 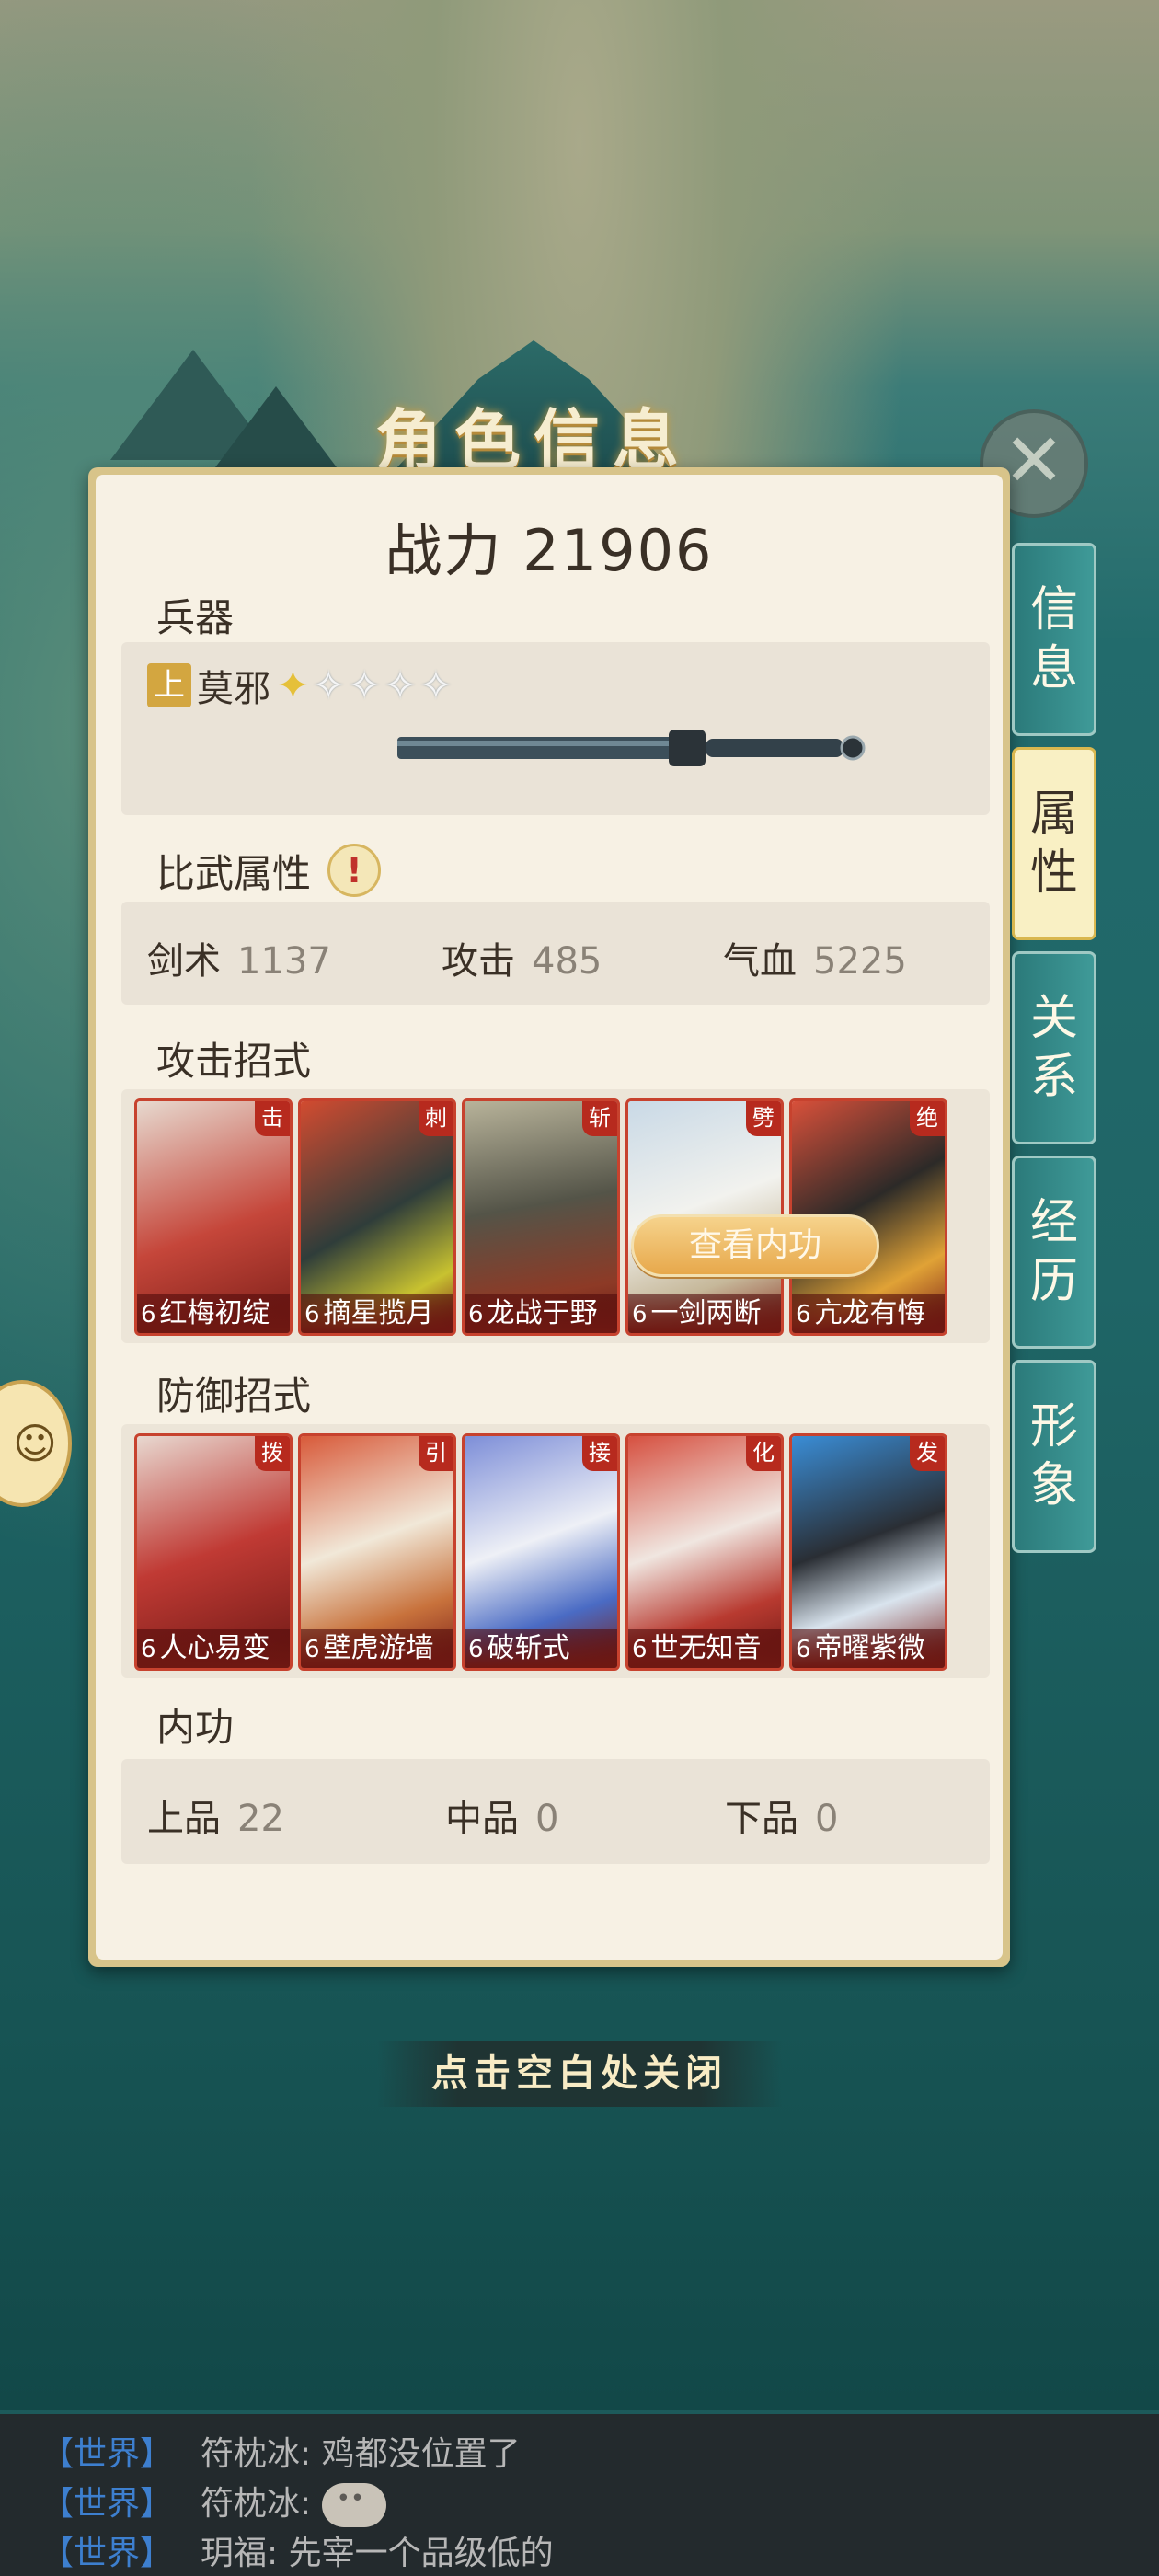 What do you see at coordinates (541, 1648) in the screenshot?
I see `move-name-bar: 6 破斩式` at bounding box center [541, 1648].